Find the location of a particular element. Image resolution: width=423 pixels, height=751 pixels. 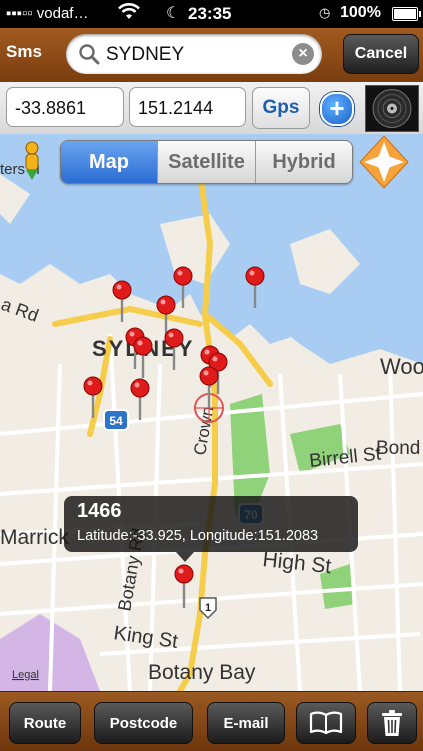

trash-icon is located at coordinates (392, 723).